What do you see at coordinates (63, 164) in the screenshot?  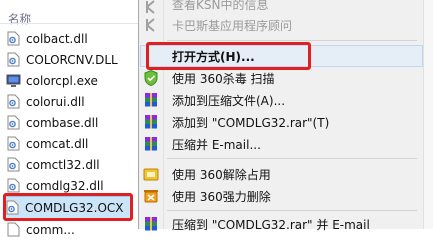 I see `file-name: comctl32.dll` at bounding box center [63, 164].